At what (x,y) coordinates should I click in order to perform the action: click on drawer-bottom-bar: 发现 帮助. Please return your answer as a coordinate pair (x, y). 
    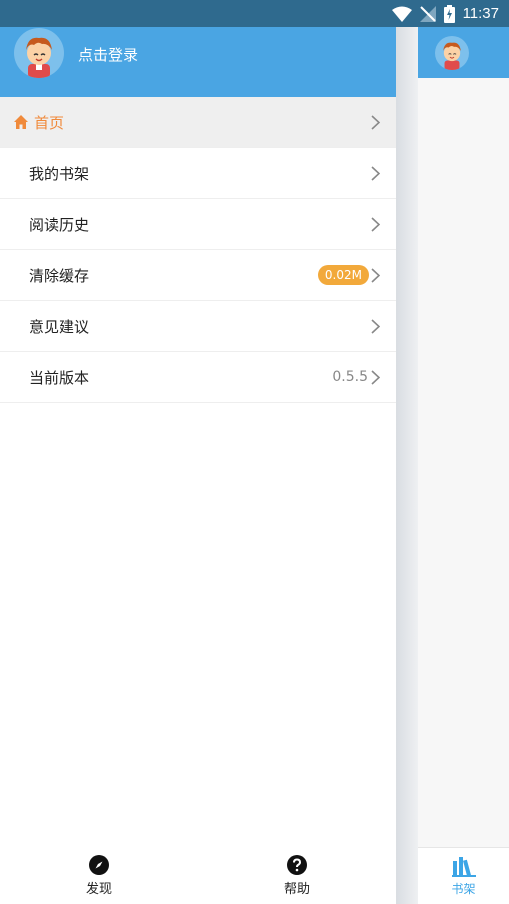
    Looking at the image, I should click on (198, 875).